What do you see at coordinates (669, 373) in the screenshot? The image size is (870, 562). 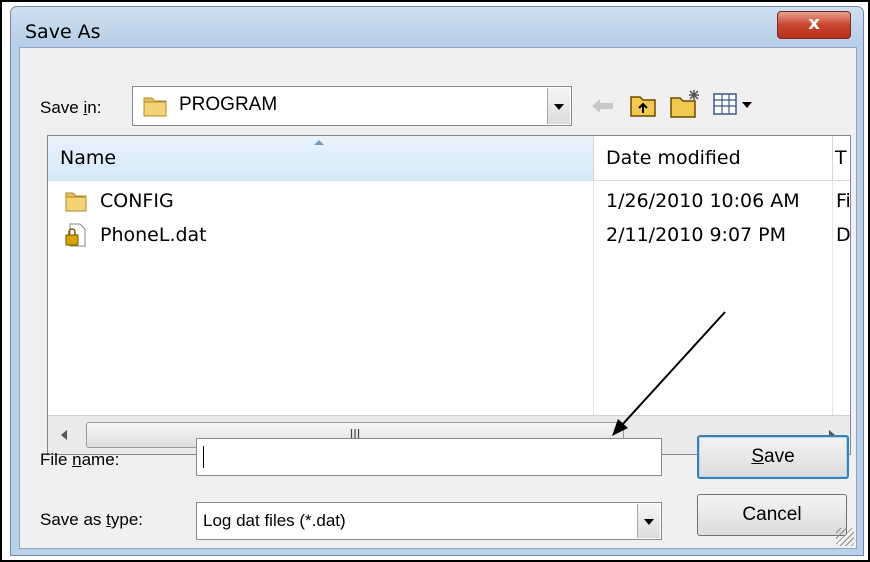 I see `annotation-arrow` at bounding box center [669, 373].